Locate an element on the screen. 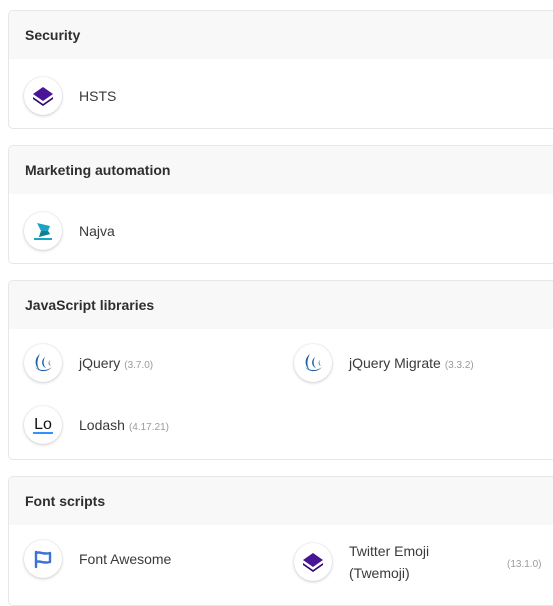  section-title: Marketing automation is located at coordinates (98, 170).